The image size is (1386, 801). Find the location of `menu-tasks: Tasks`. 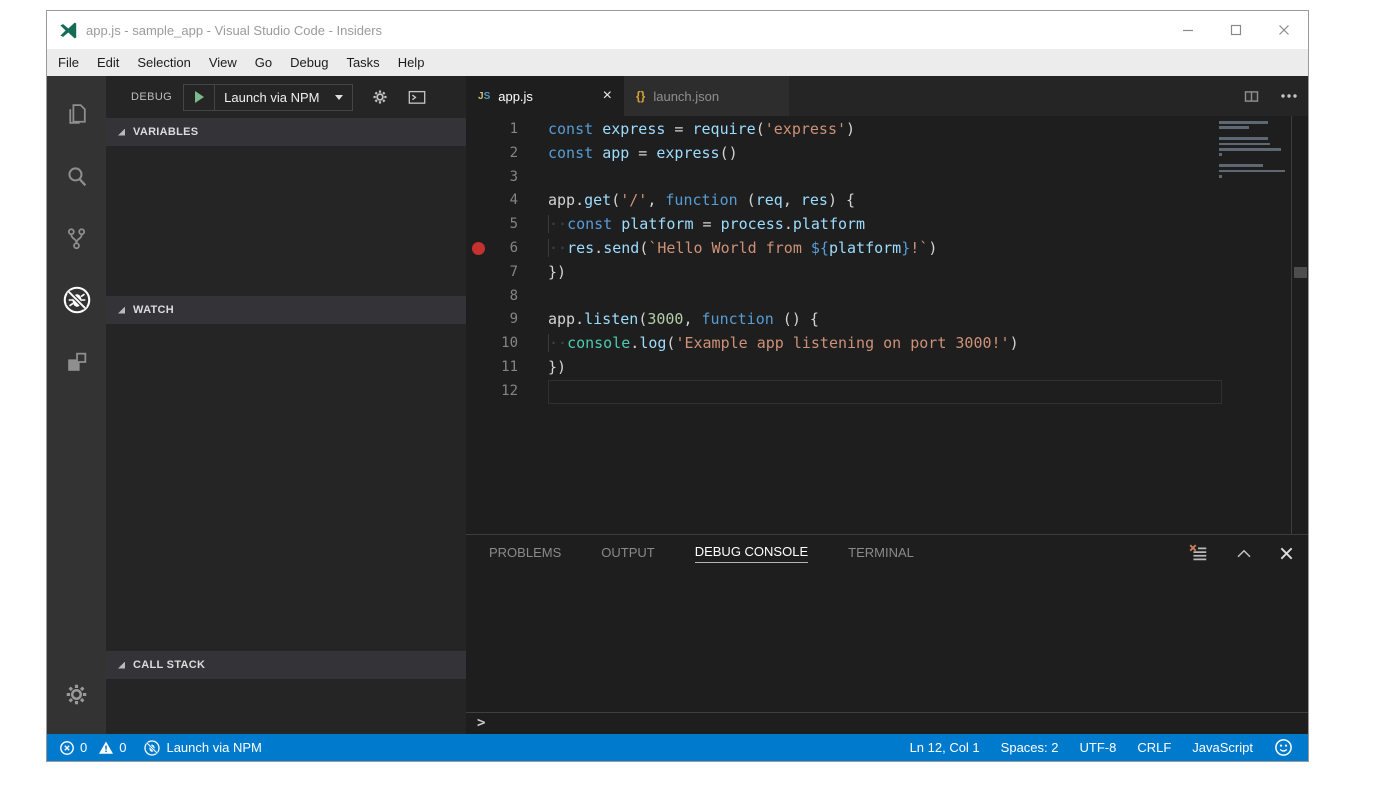

menu-tasks: Tasks is located at coordinates (362, 62).